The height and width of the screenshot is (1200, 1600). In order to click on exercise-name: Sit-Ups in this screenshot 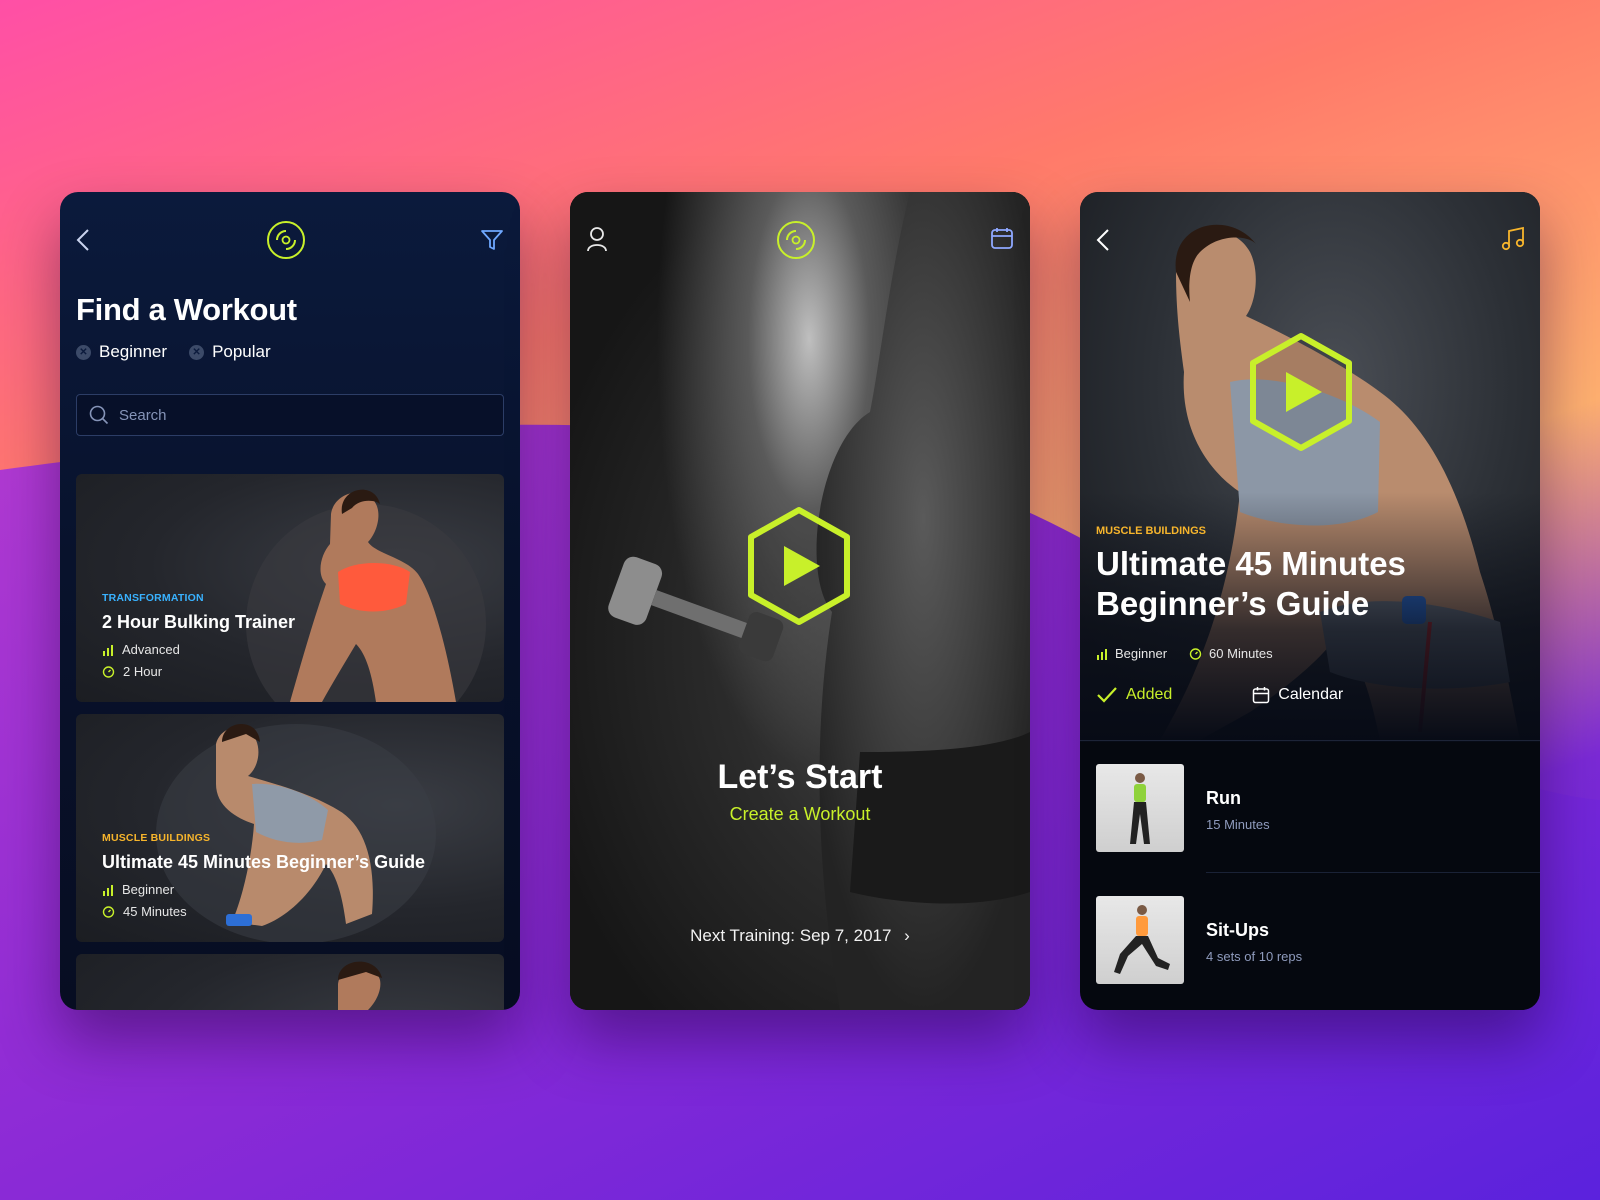, I will do `click(1237, 930)`.